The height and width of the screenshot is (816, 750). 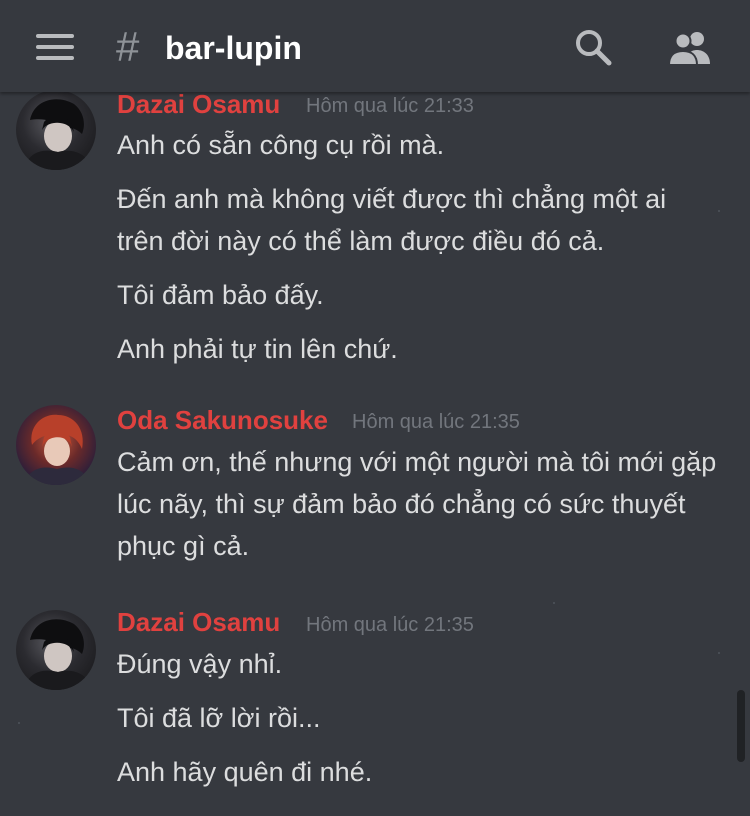 I want to click on message-text: Anh phải tự tin lên chứ., so click(x=257, y=349).